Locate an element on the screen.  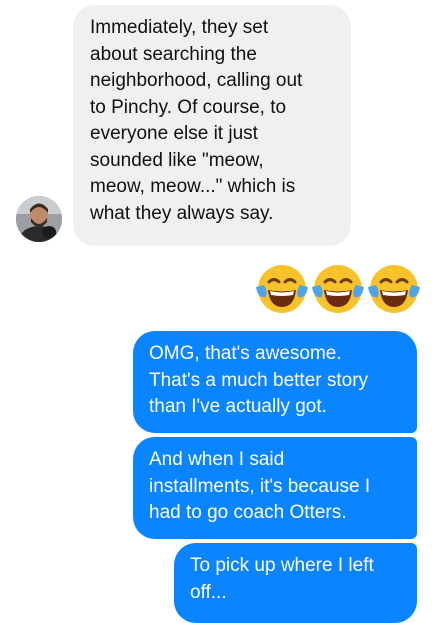
contact-avatar is located at coordinates (39, 219).